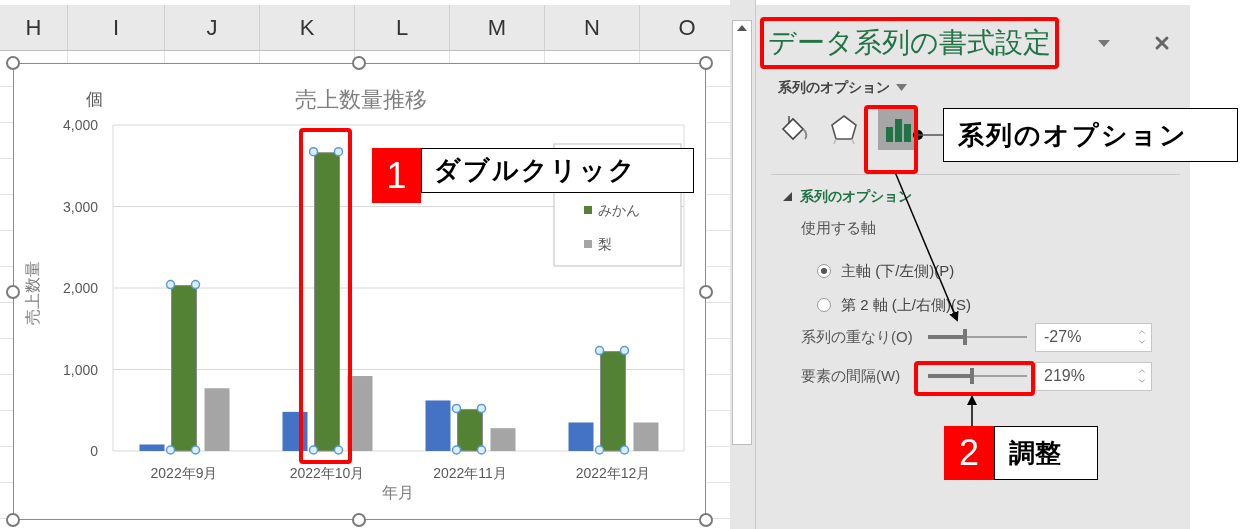 This screenshot has width=1240, height=529. What do you see at coordinates (909, 43) in the screenshot?
I see `pane-title: データ系列の書式設定` at bounding box center [909, 43].